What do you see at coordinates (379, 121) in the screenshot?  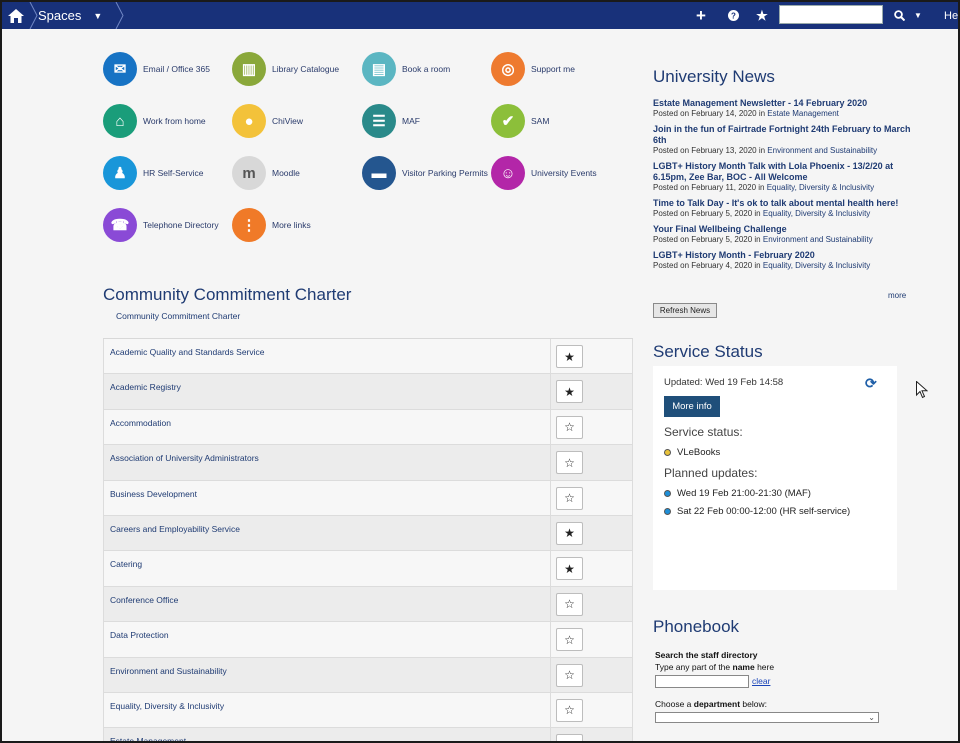 I see `grades-icon: ☰` at bounding box center [379, 121].